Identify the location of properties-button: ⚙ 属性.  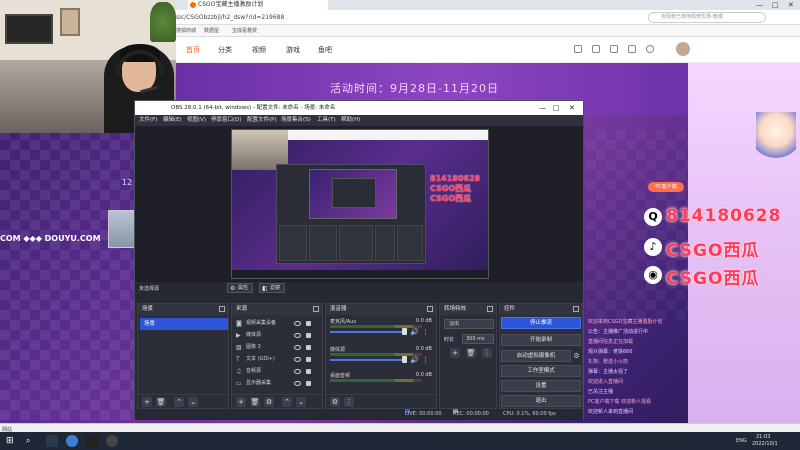
(240, 288).